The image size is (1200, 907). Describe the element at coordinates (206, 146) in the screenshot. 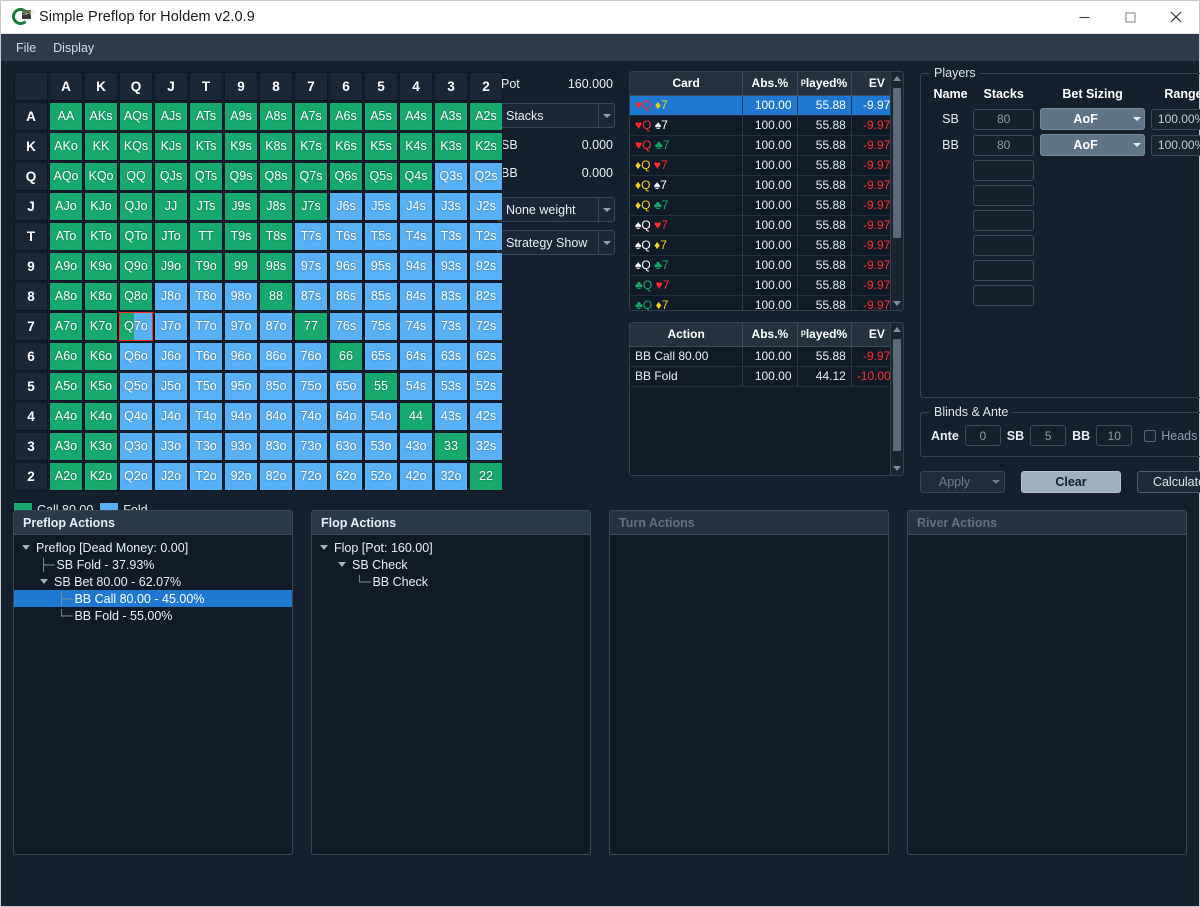

I see `matrix-cell: KTs` at that location.